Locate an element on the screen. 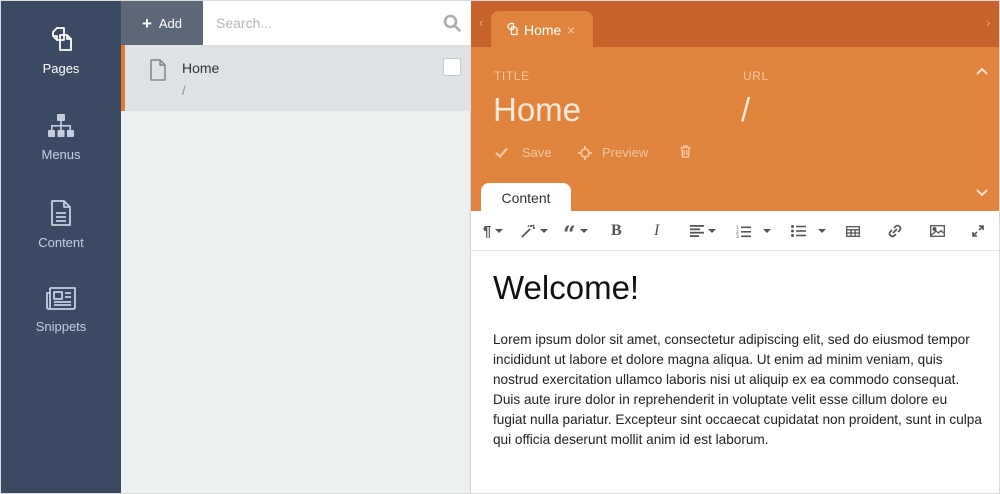  ordered-list-button: 123 is located at coordinates (753, 231).